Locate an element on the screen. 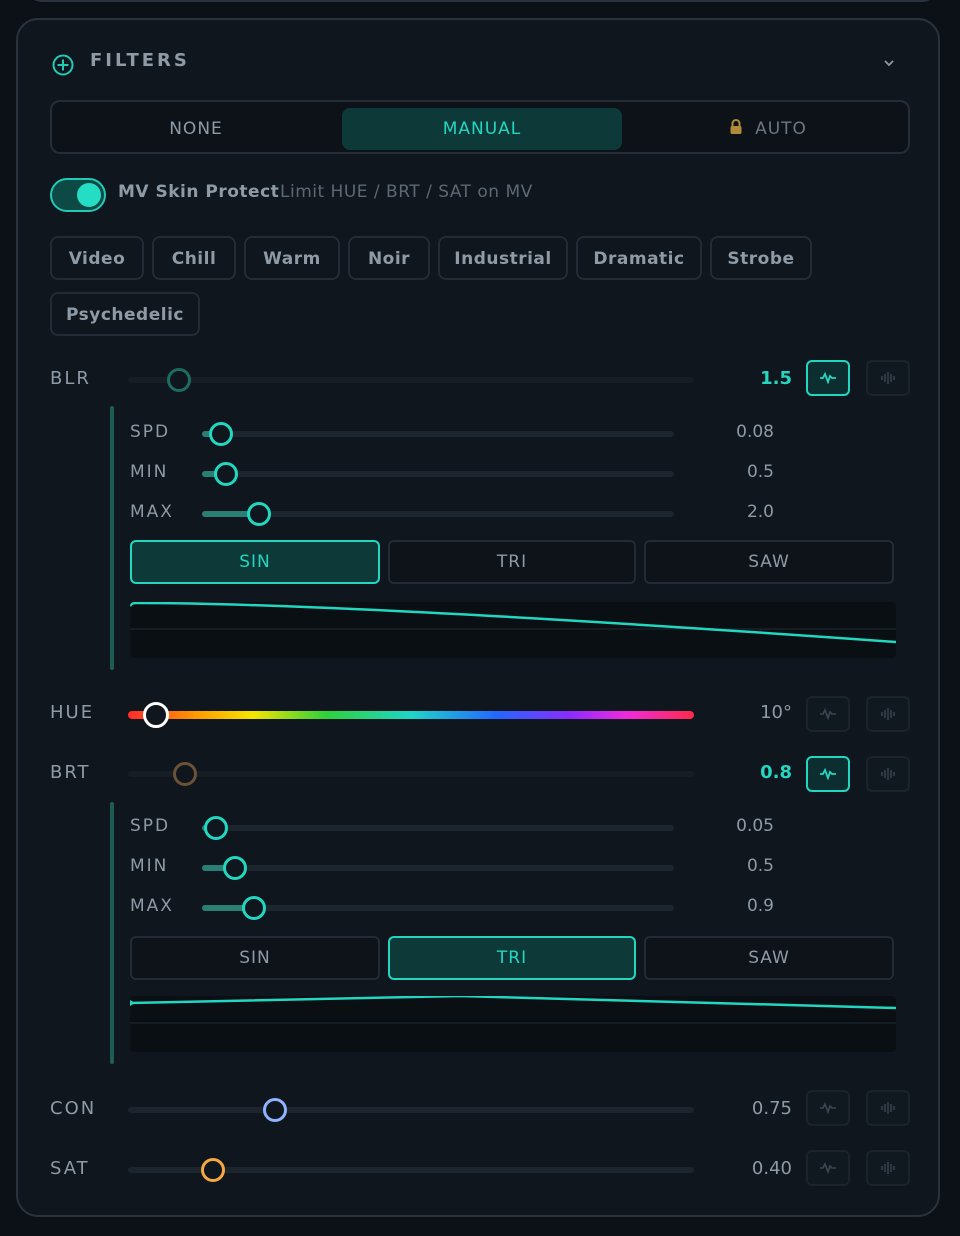  brt-max-value: 0.9 is located at coordinates (760, 906).